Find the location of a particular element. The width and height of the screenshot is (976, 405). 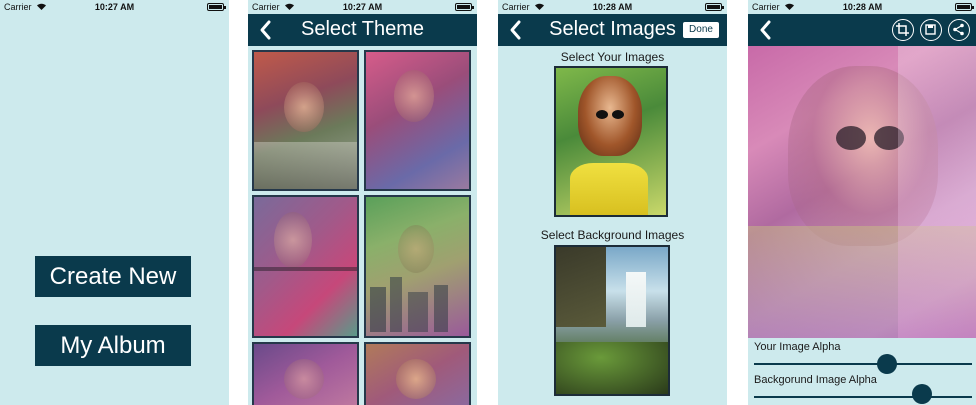

back-chevron-icon is located at coordinates (766, 30).